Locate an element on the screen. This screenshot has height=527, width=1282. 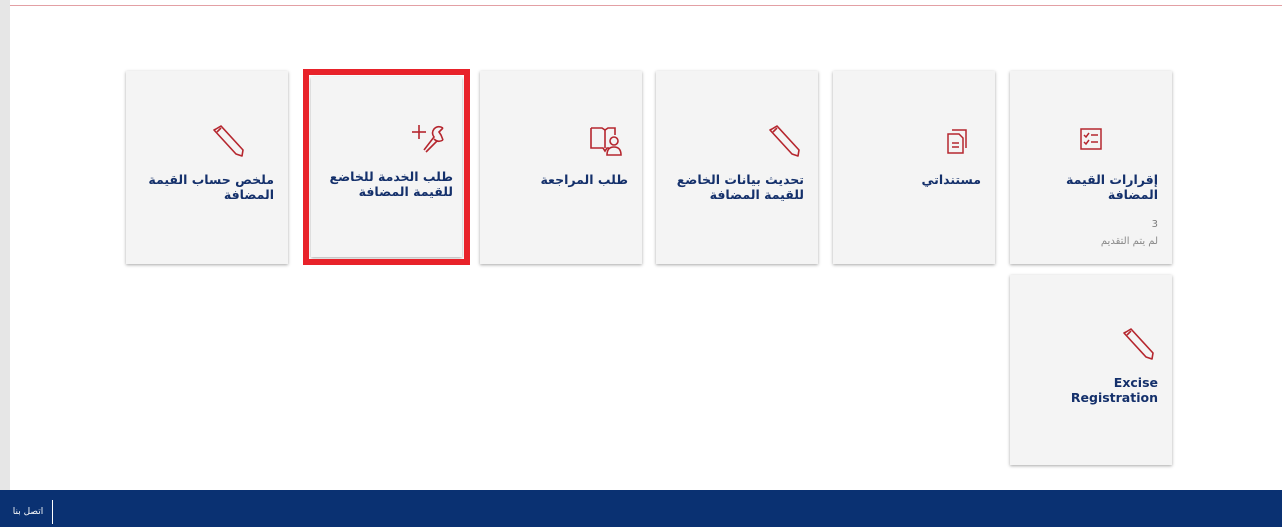
book-person-icon is located at coordinates (606, 141).